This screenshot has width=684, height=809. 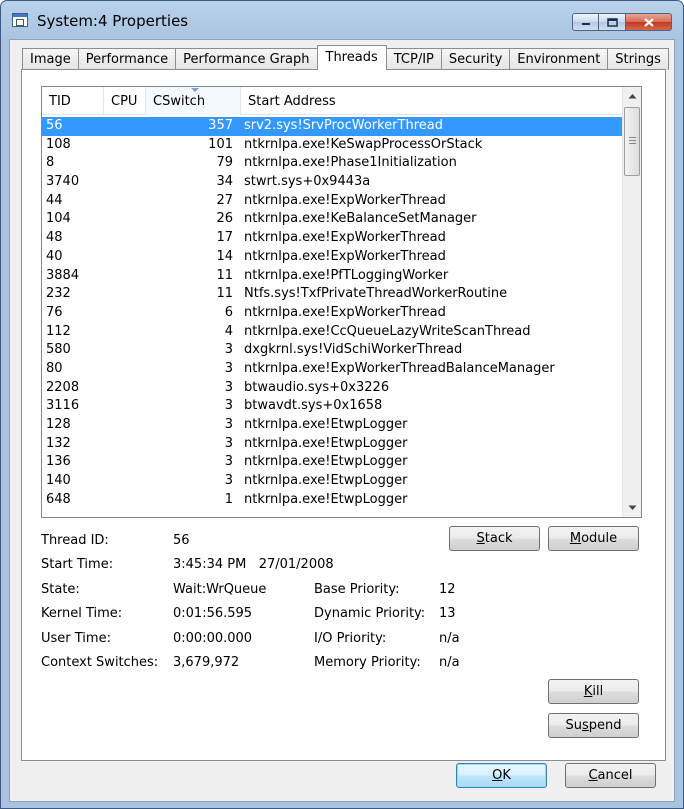 I want to click on tab-security: Security, so click(x=475, y=59).